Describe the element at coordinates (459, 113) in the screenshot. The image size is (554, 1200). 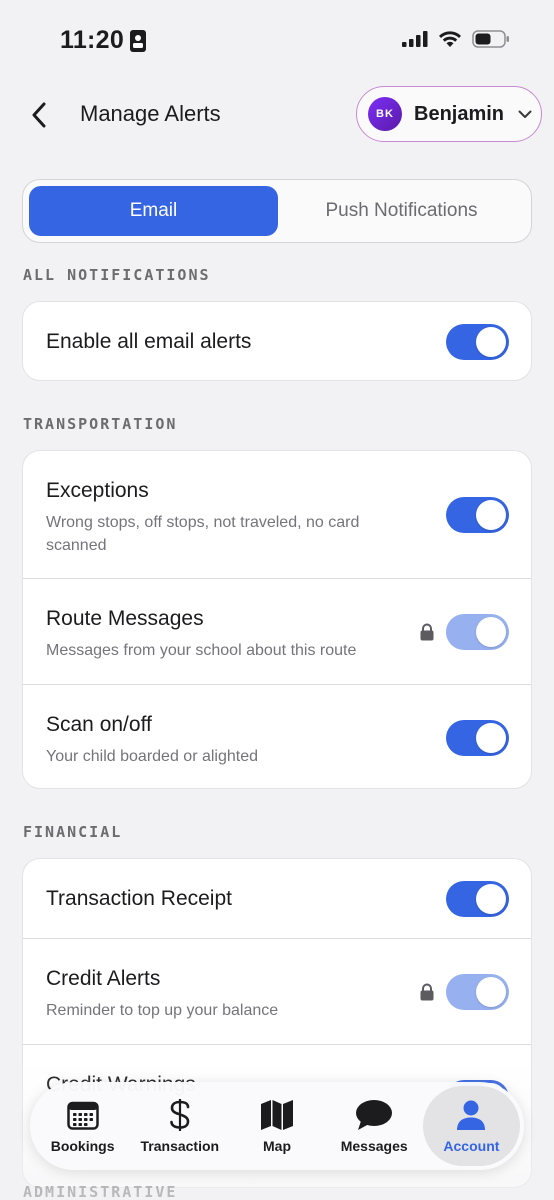
I see `profile-name: Benjamin` at that location.